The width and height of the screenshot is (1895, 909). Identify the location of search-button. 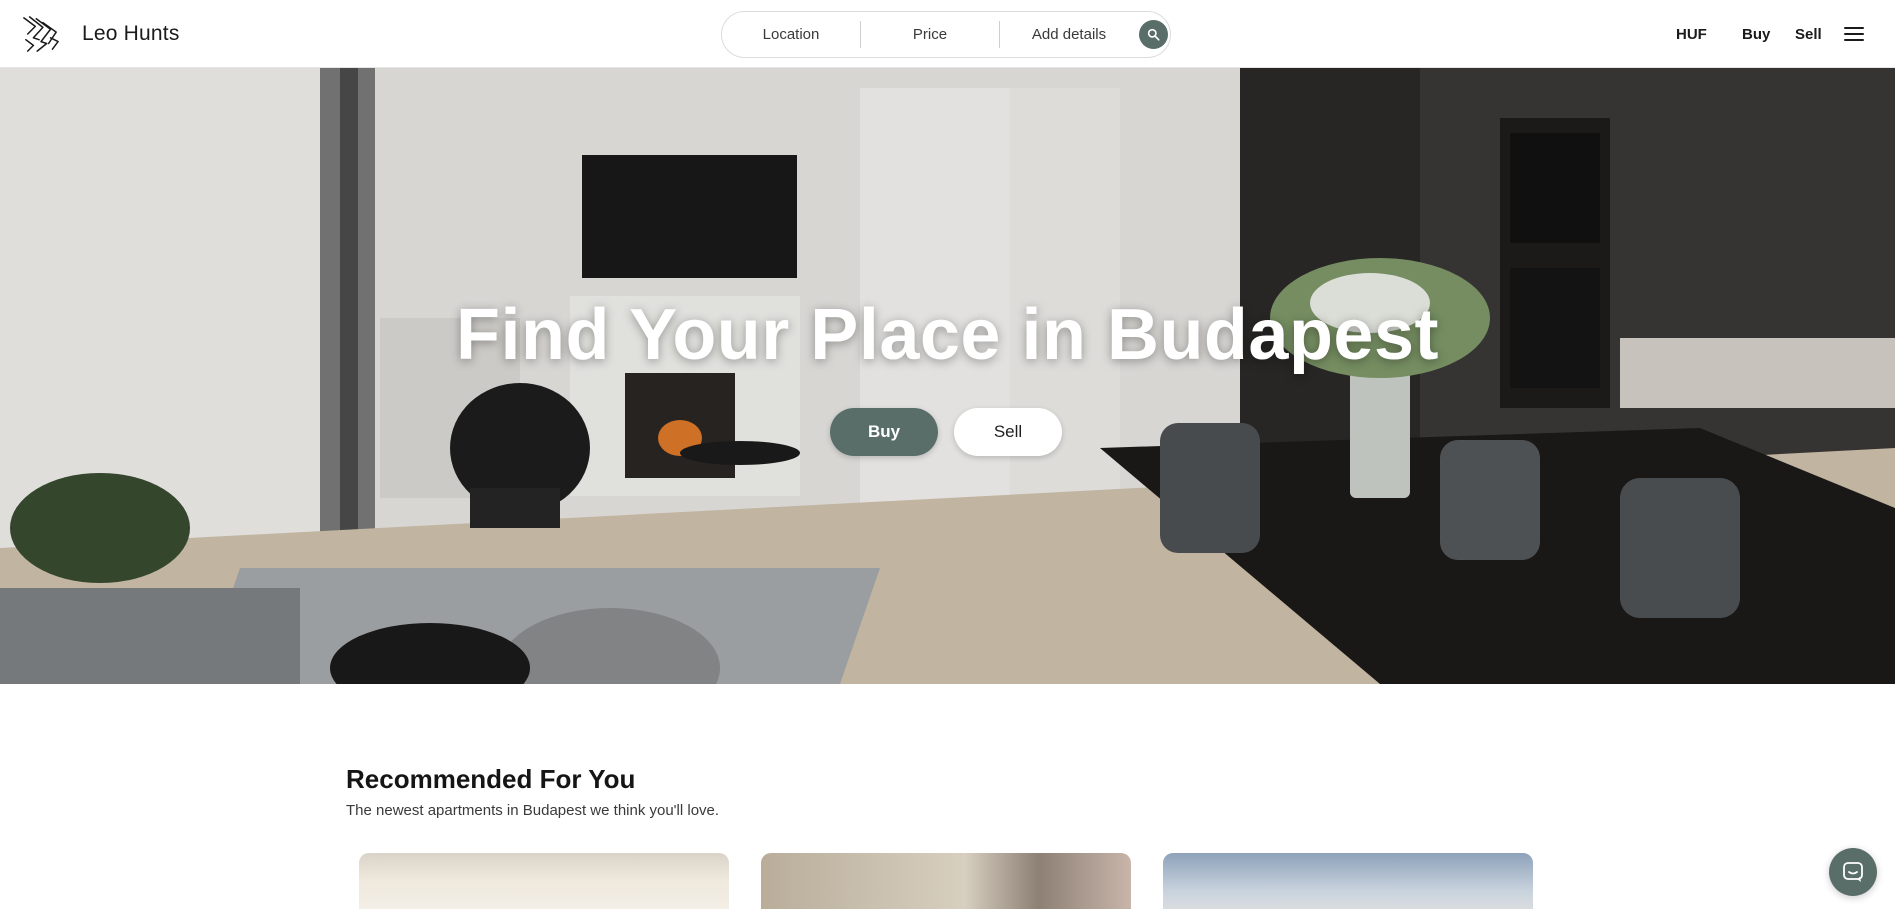
(1153, 34).